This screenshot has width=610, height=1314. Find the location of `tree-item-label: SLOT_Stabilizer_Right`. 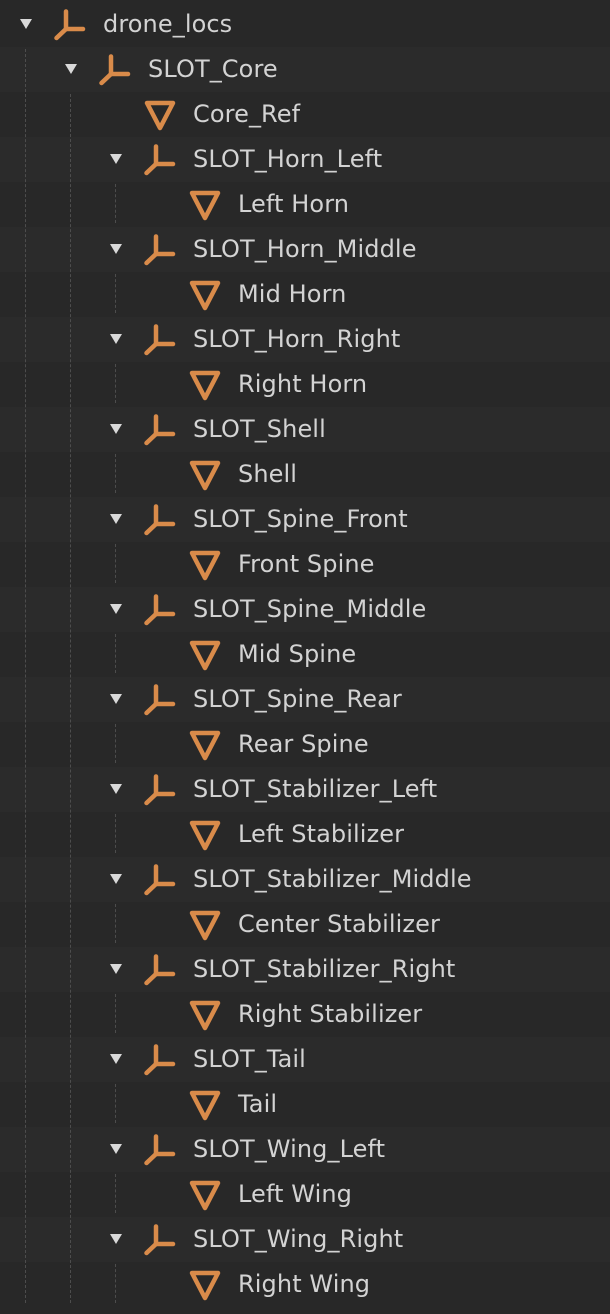

tree-item-label: SLOT_Stabilizer_Right is located at coordinates (324, 969).